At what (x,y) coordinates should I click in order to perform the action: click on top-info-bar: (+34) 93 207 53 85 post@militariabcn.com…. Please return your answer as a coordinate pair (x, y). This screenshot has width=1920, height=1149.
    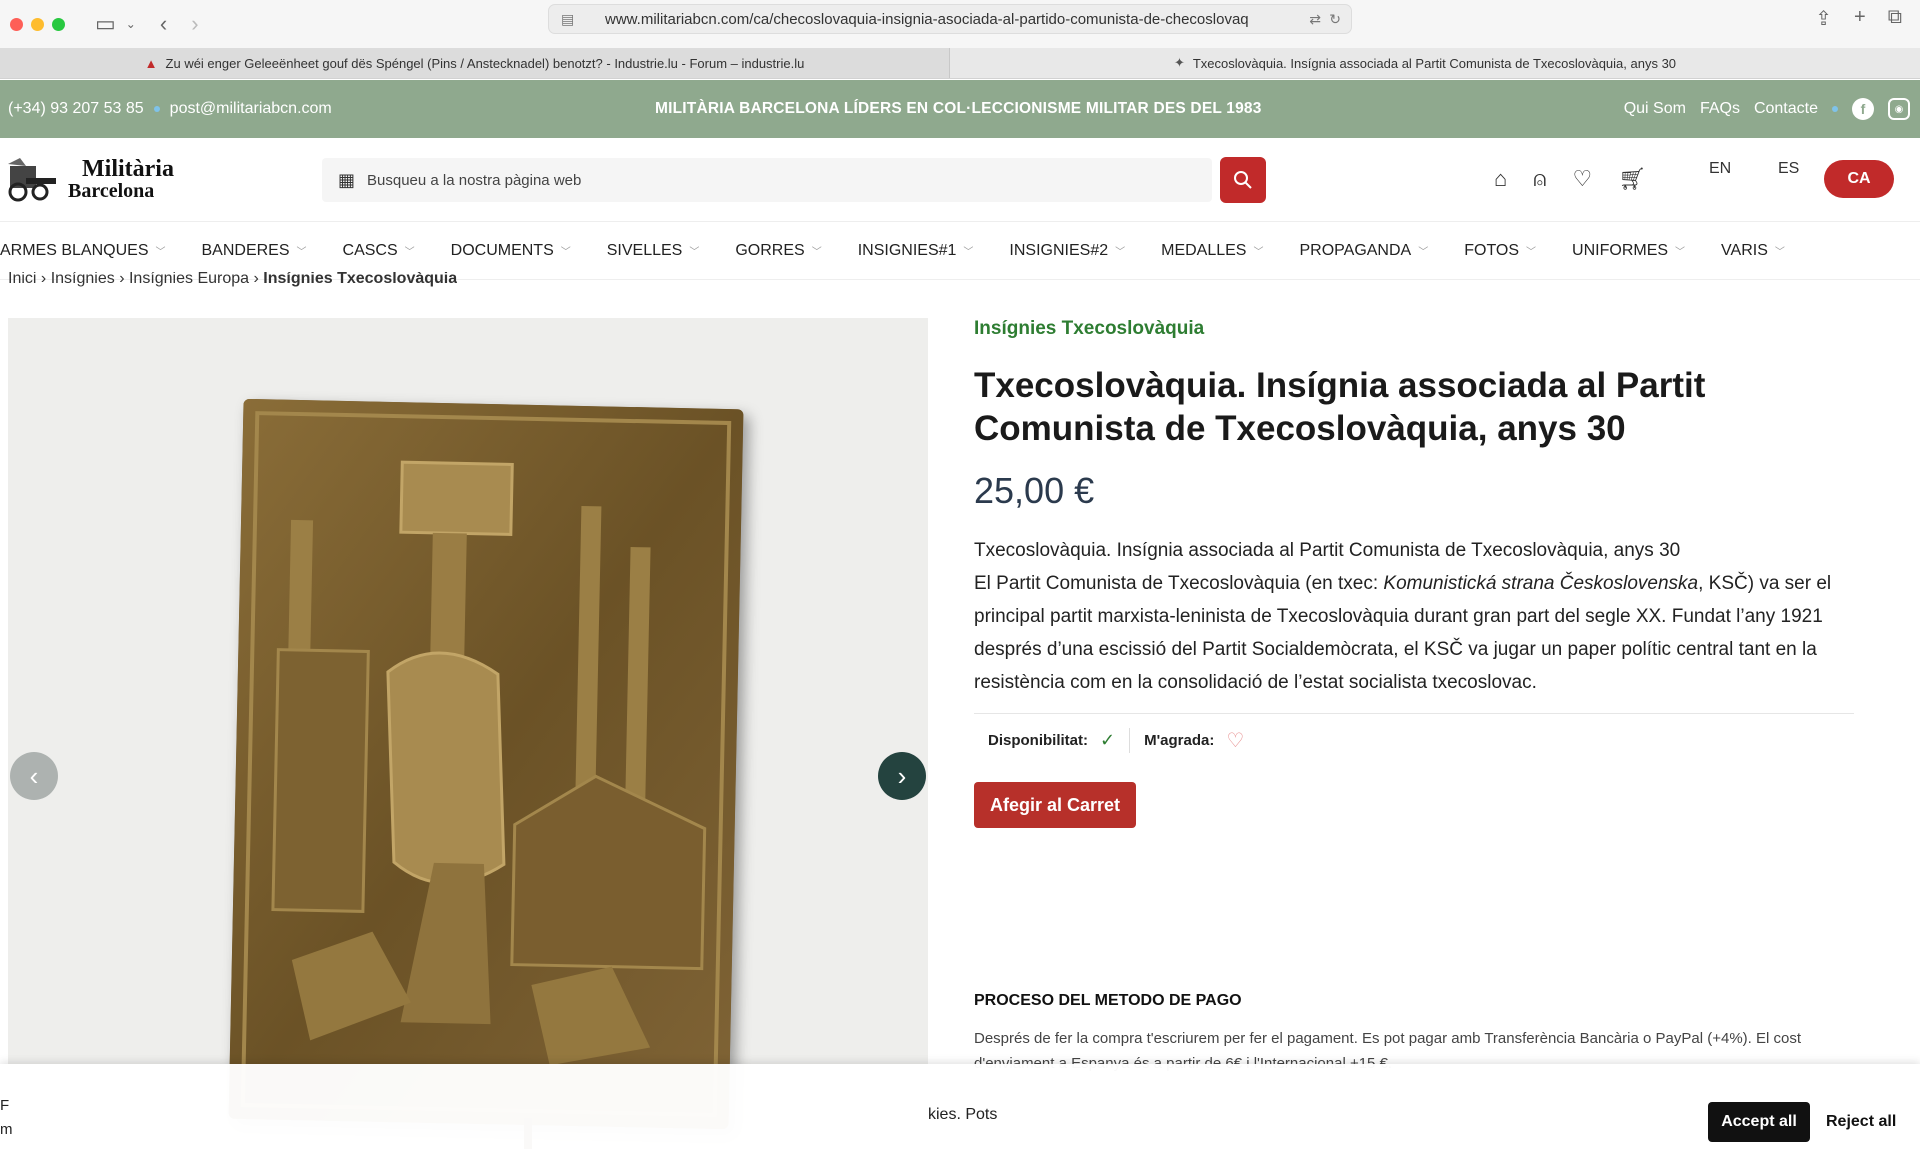
    Looking at the image, I should click on (960, 109).